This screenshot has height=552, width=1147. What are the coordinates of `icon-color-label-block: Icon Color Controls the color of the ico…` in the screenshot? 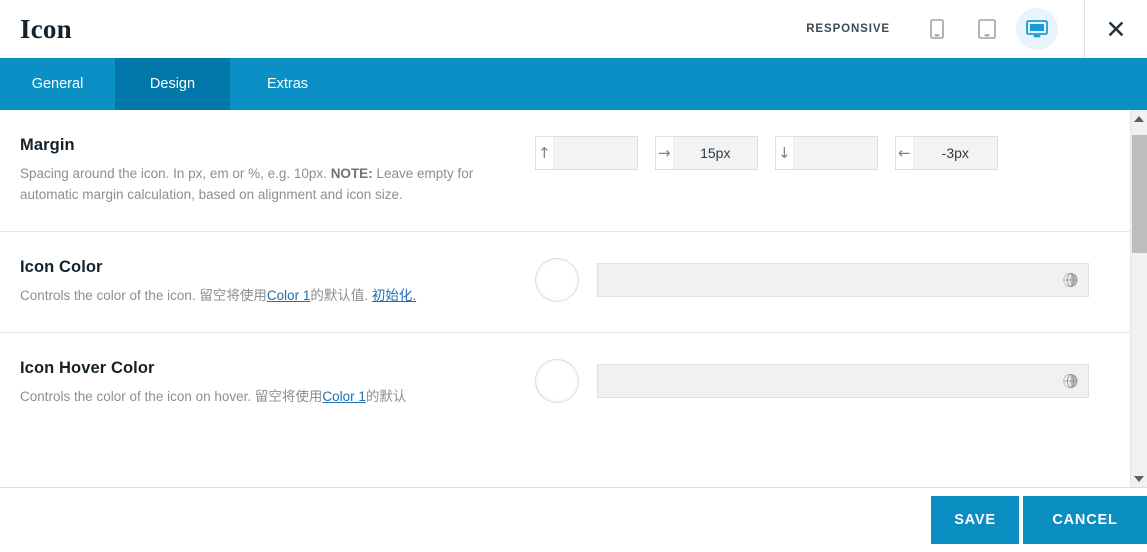 It's located at (277, 282).